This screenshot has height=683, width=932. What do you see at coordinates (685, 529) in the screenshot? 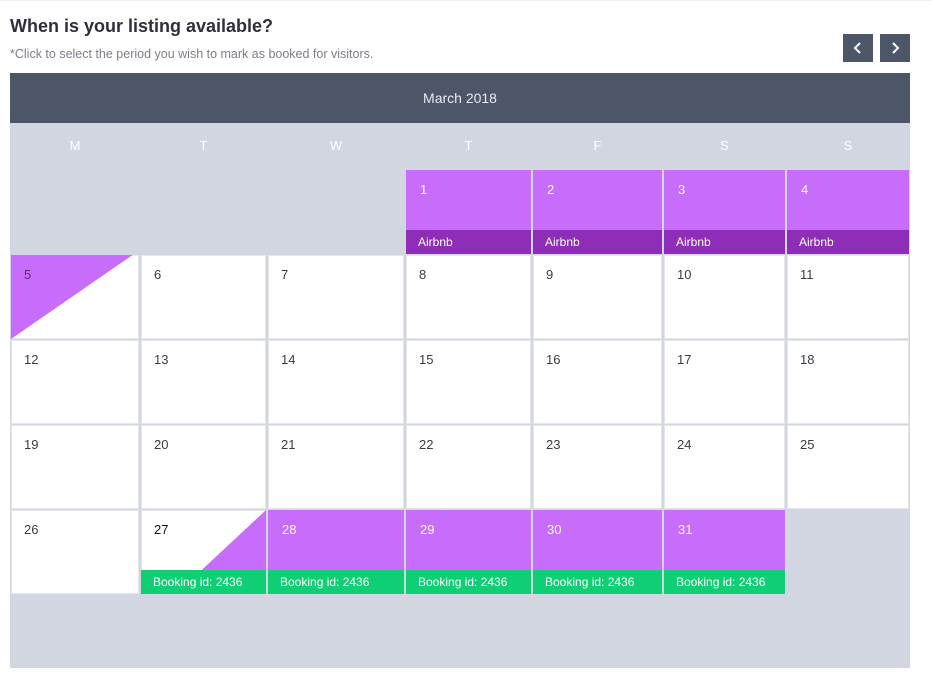
I see `day-number: 31` at bounding box center [685, 529].